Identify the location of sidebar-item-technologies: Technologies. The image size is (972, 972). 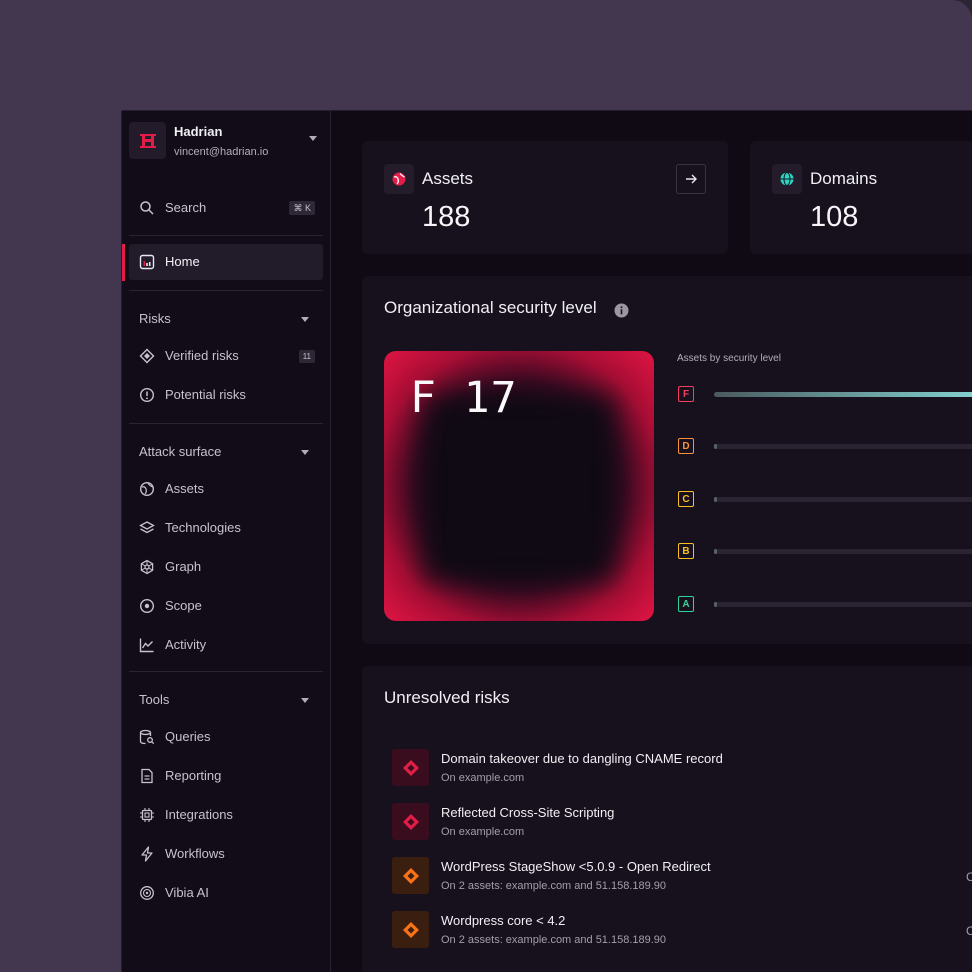
(226, 528).